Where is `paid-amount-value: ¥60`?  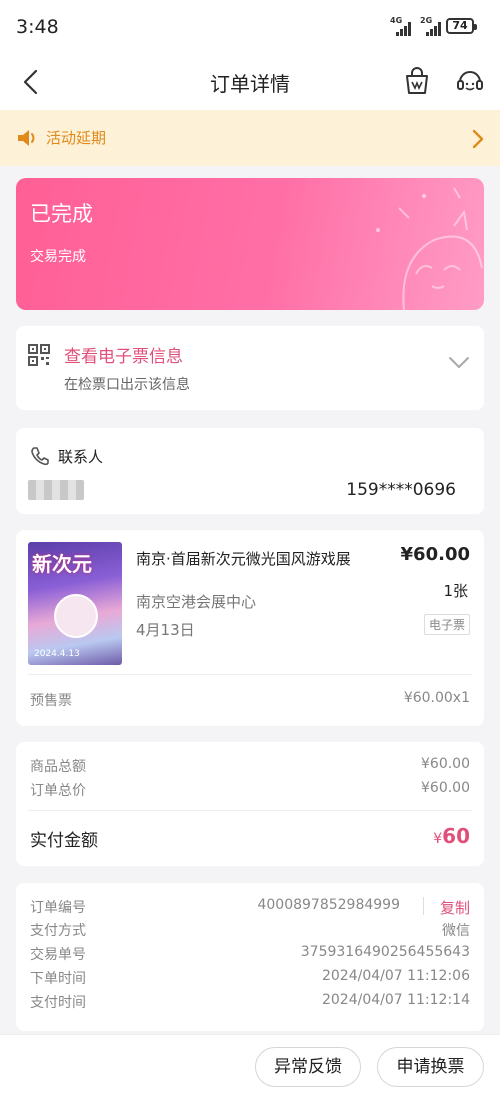 paid-amount-value: ¥60 is located at coordinates (451, 836).